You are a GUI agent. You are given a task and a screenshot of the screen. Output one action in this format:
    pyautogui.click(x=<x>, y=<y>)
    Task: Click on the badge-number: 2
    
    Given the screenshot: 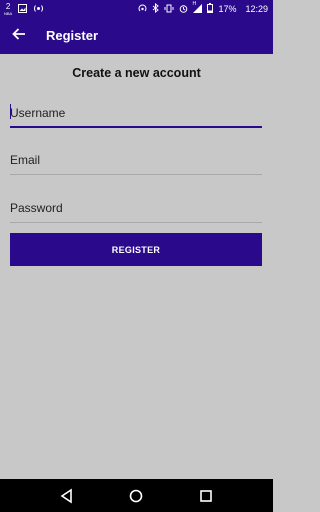 What is the action you would take?
    pyautogui.click(x=8, y=6)
    